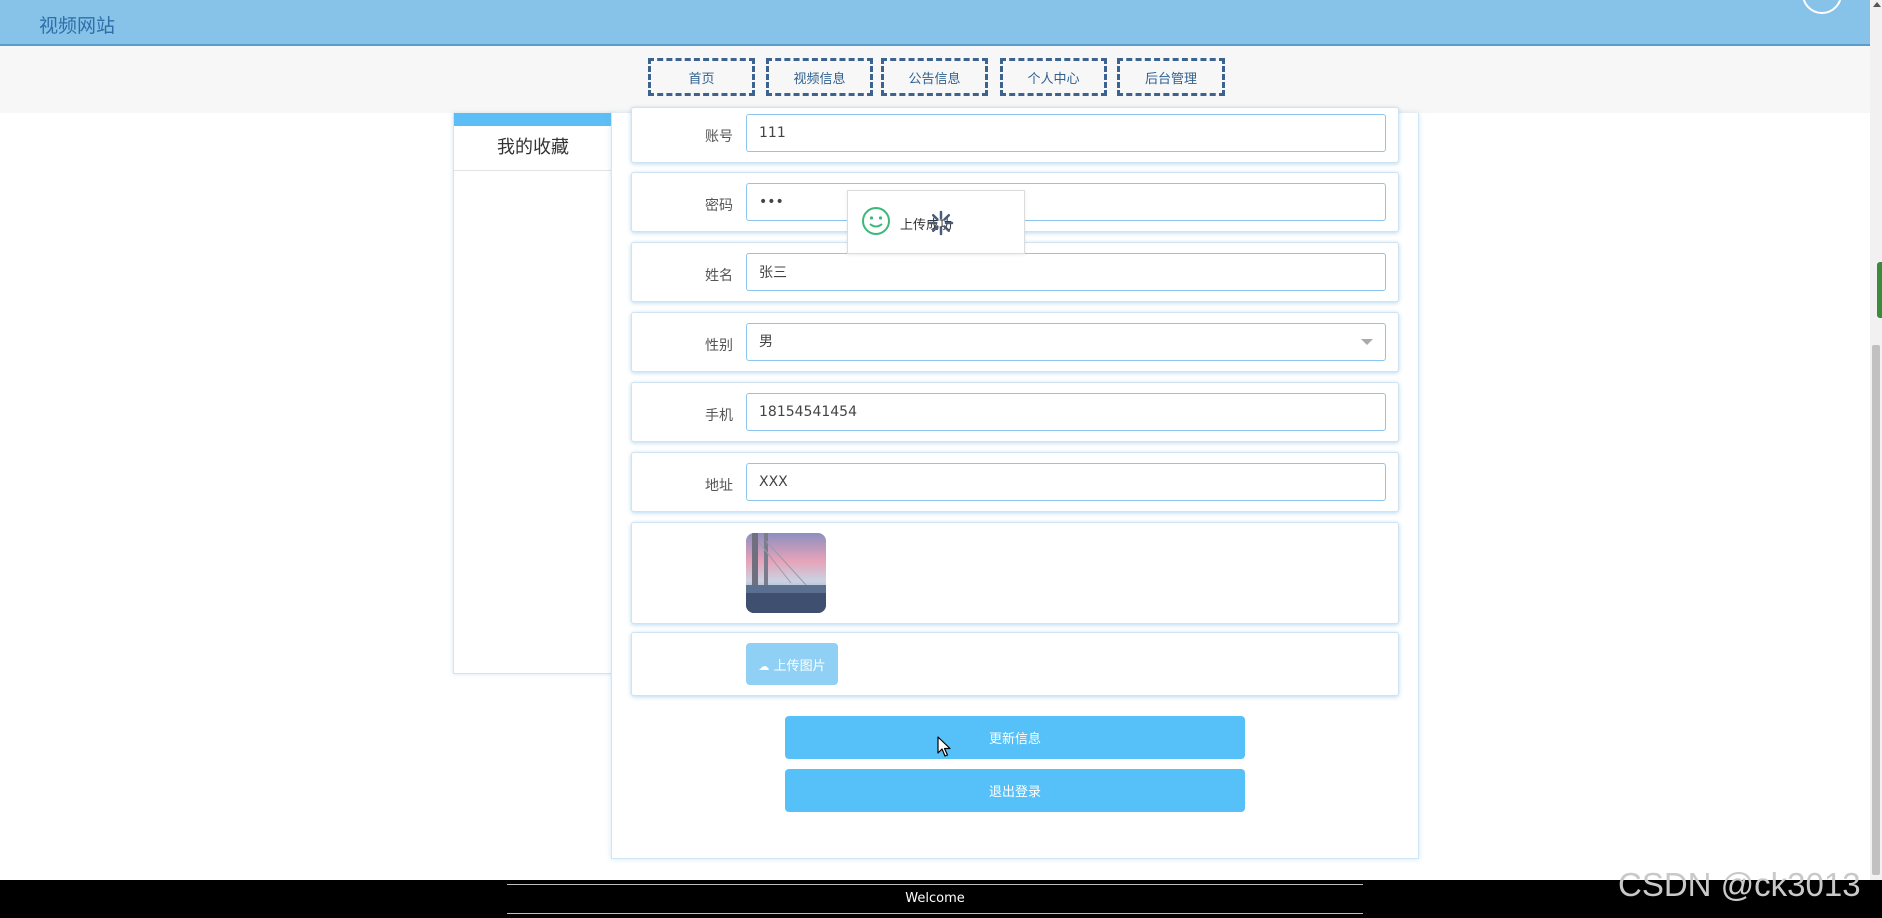 This screenshot has width=1882, height=918. Describe the element at coordinates (719, 206) in the screenshot. I see `password-label: 密码` at that location.